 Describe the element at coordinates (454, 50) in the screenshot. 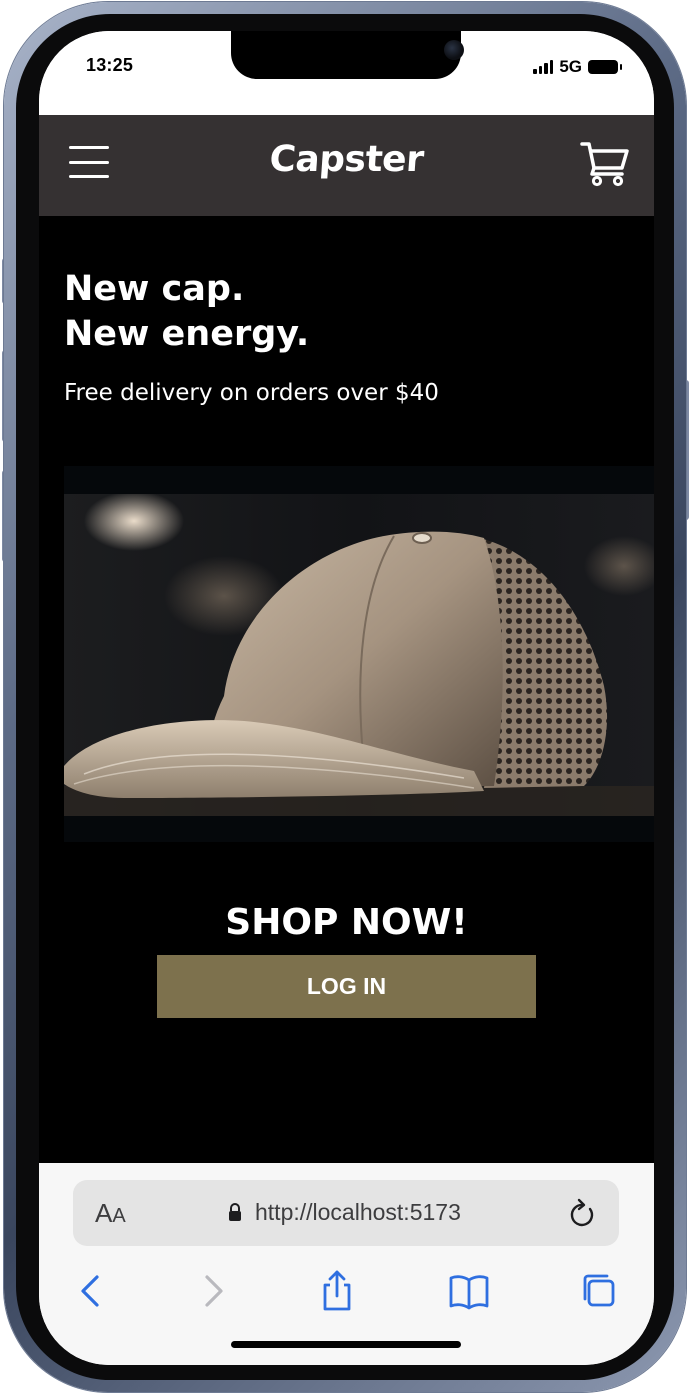

I see `front-camera-icon` at that location.